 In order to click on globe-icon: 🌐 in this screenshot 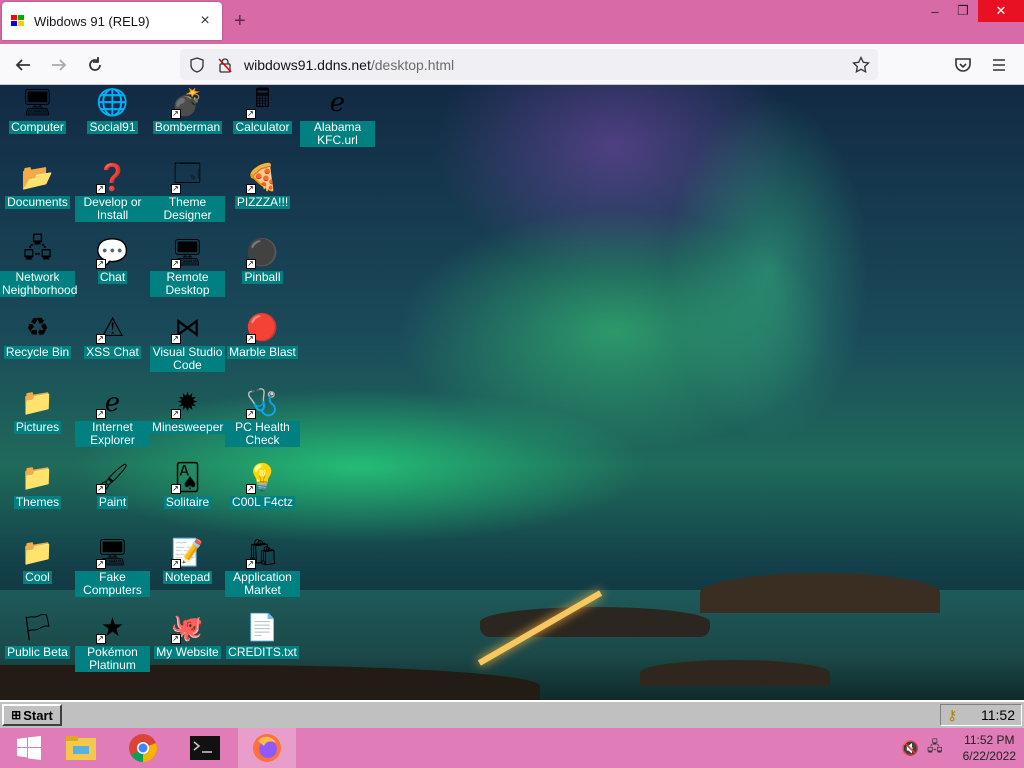, I will do `click(112, 101)`.